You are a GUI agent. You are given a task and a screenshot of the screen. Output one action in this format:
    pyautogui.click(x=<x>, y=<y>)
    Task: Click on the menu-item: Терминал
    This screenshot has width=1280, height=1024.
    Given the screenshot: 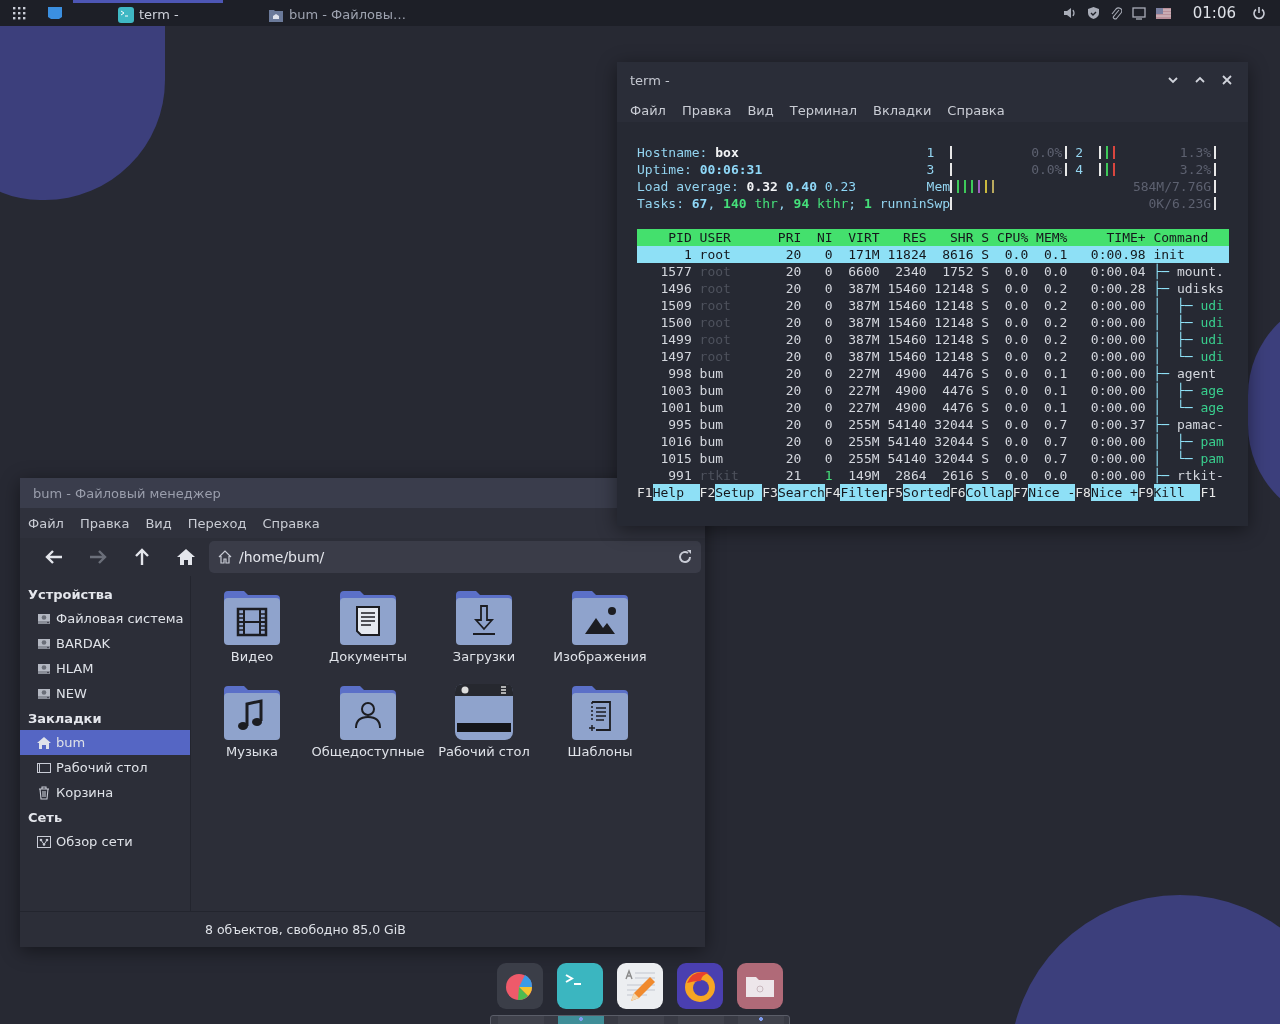 What is the action you would take?
    pyautogui.click(x=823, y=110)
    